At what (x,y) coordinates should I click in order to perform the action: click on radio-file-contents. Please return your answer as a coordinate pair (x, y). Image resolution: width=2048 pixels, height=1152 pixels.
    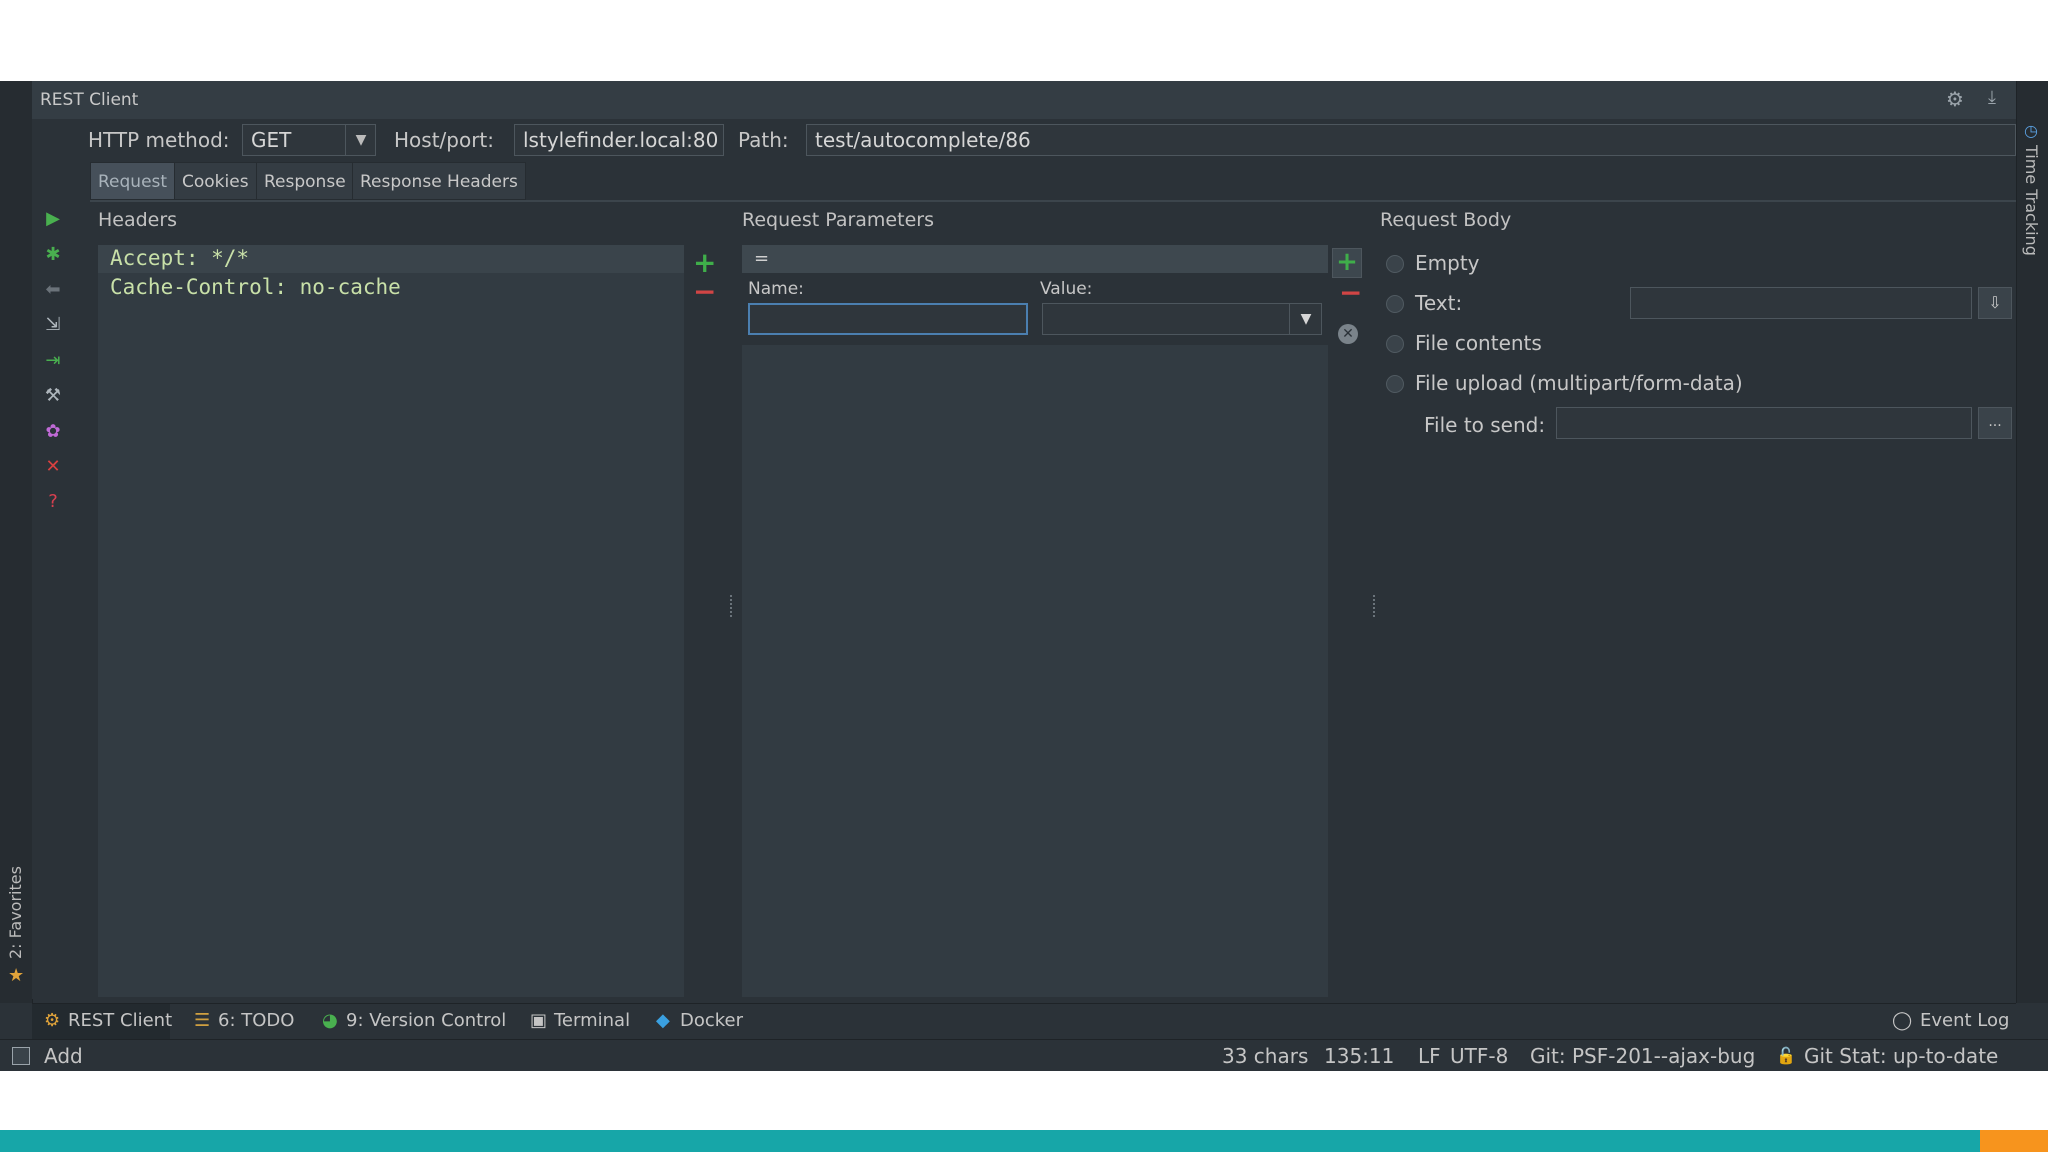
    Looking at the image, I should click on (1395, 344).